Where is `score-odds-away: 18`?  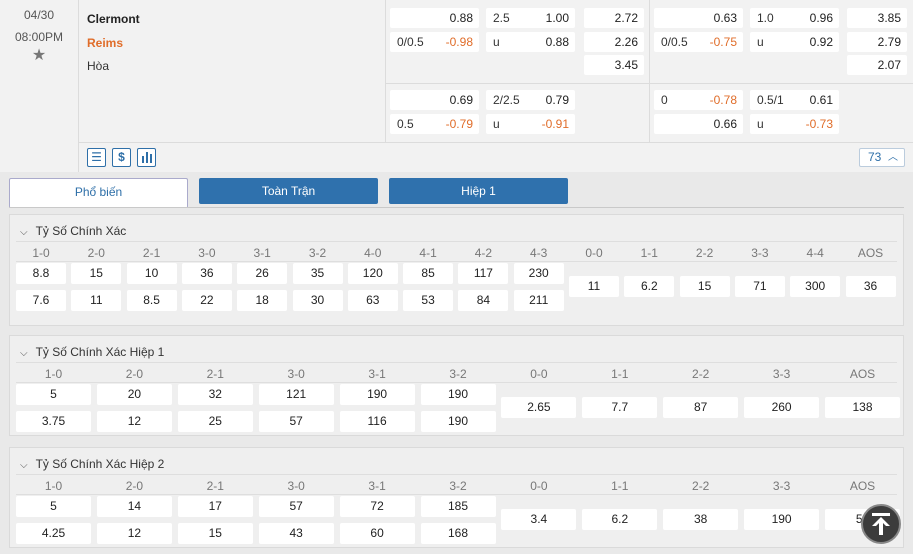
score-odds-away: 18 is located at coordinates (262, 300).